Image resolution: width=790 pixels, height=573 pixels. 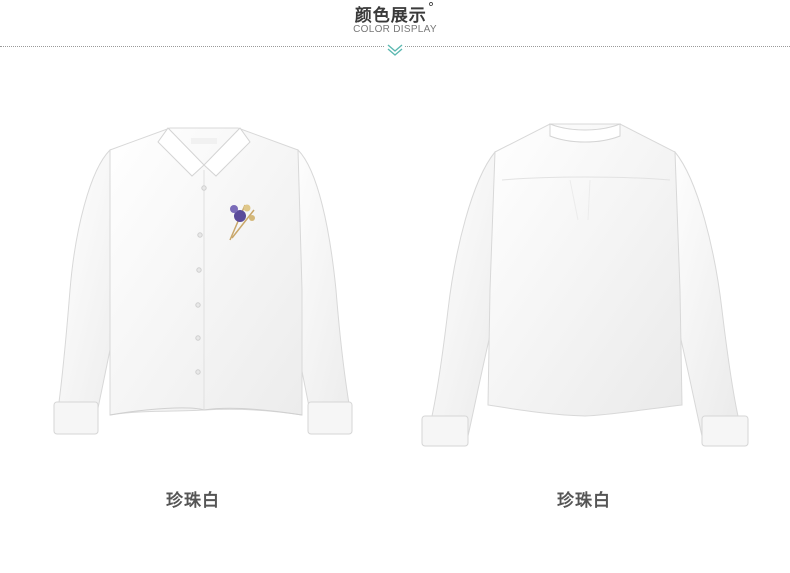 I want to click on section-title-text: 颜色展示, so click(x=390, y=16).